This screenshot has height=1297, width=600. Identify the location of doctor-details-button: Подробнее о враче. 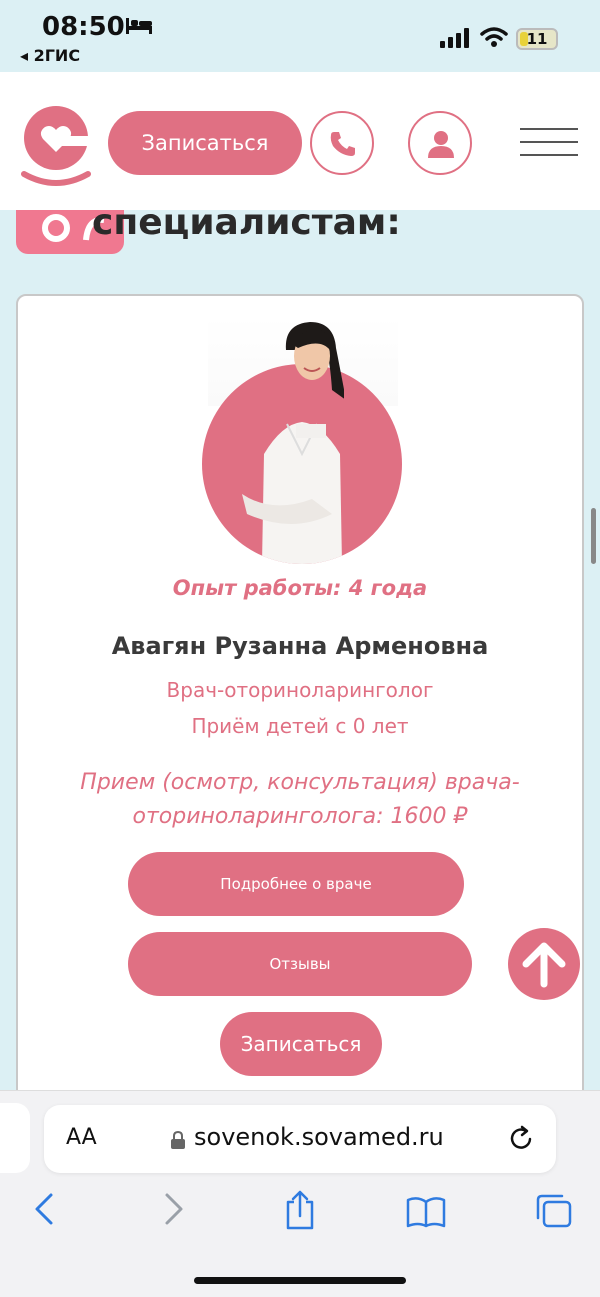
(296, 884).